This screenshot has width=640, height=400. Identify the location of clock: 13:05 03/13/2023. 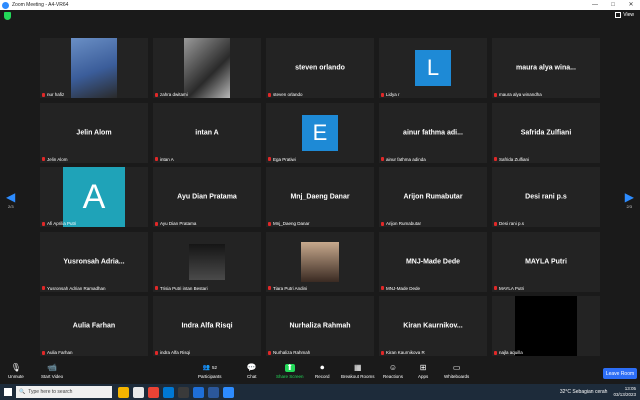
(624, 392).